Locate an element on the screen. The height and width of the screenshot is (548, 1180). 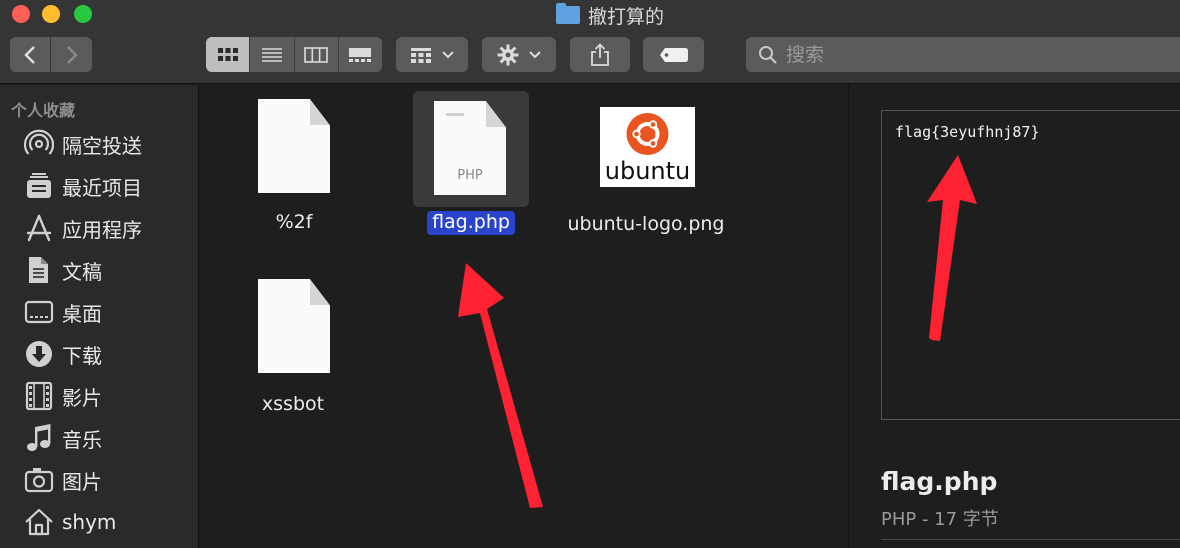
sidebar-item-label: 最近项目 is located at coordinates (102, 187).